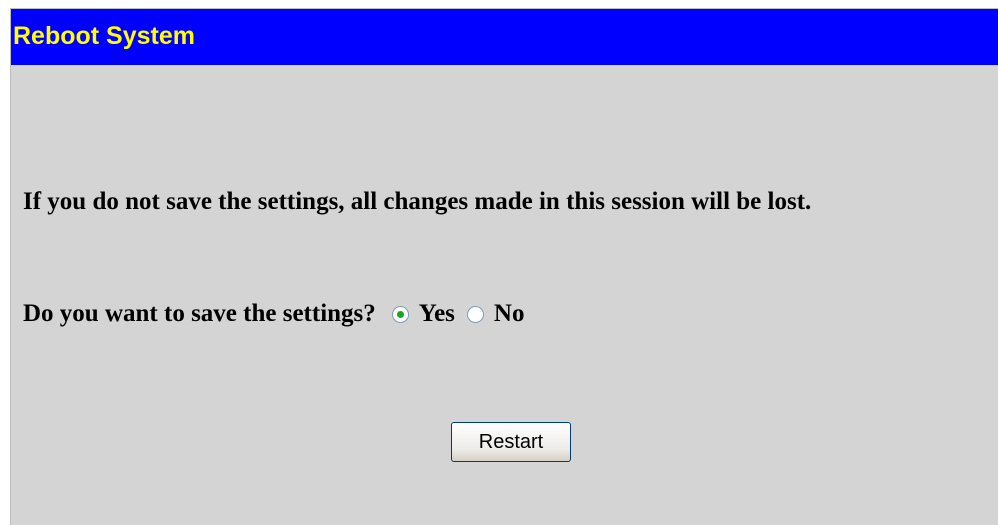  What do you see at coordinates (104, 36) in the screenshot?
I see `page-title: Reboot System` at bounding box center [104, 36].